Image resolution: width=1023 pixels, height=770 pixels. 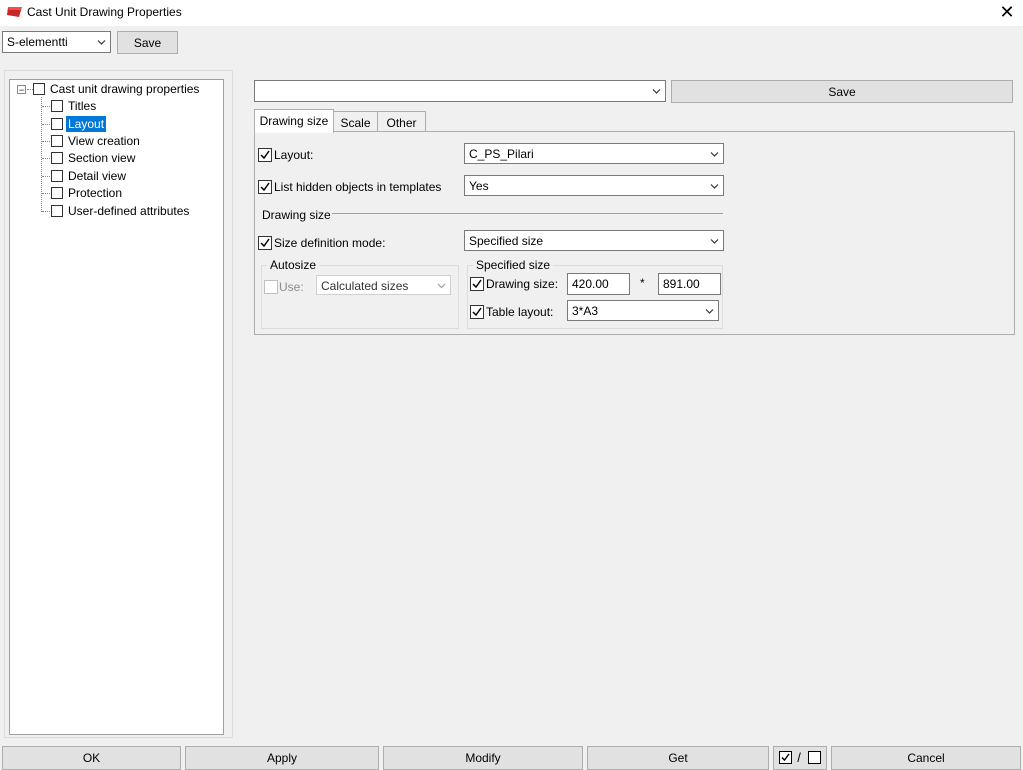 I want to click on tree-item-label: Detail view, so click(x=97, y=176).